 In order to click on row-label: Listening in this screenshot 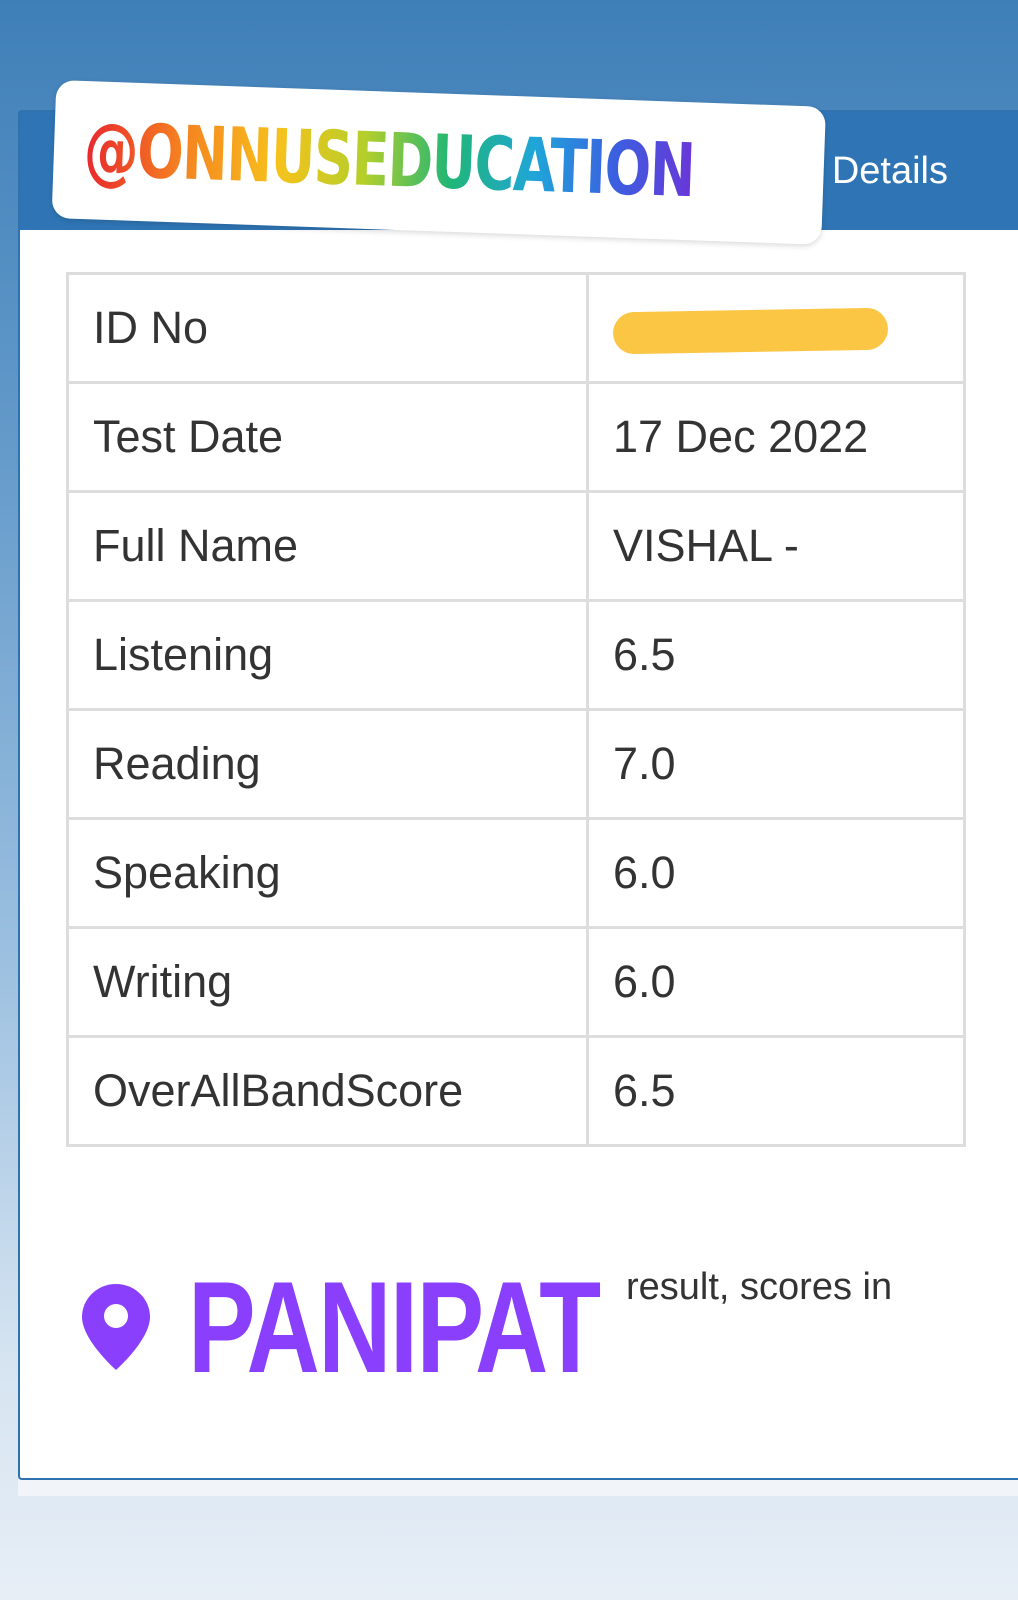, I will do `click(327, 655)`.